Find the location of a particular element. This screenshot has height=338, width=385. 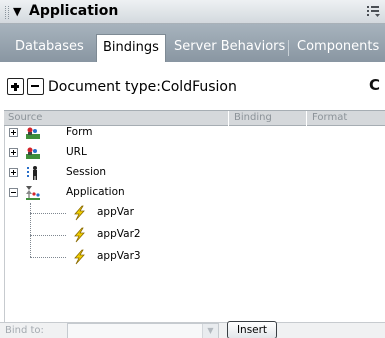

tree-node-label: appVar is located at coordinates (115, 212).